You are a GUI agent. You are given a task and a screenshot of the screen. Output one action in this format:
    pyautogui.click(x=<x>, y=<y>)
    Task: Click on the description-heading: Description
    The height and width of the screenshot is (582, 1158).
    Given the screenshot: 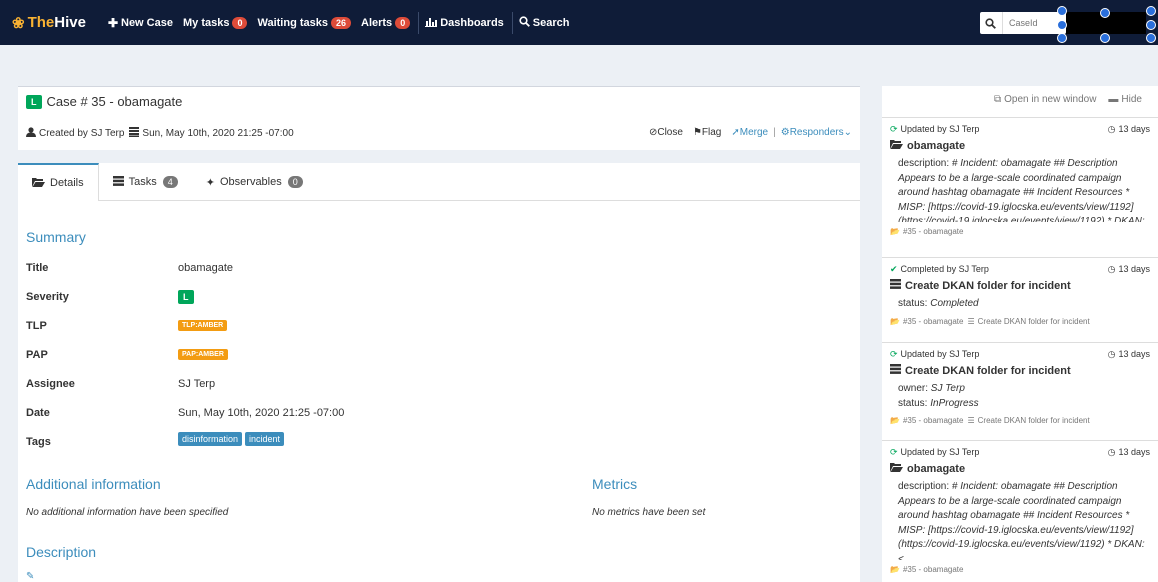 What is the action you would take?
    pyautogui.click(x=61, y=552)
    